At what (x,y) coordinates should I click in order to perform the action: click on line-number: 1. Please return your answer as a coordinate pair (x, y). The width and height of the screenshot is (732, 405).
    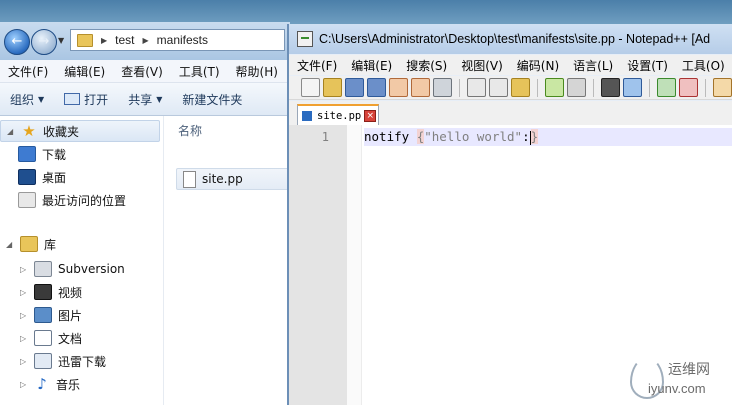
    Looking at the image, I should click on (325, 137).